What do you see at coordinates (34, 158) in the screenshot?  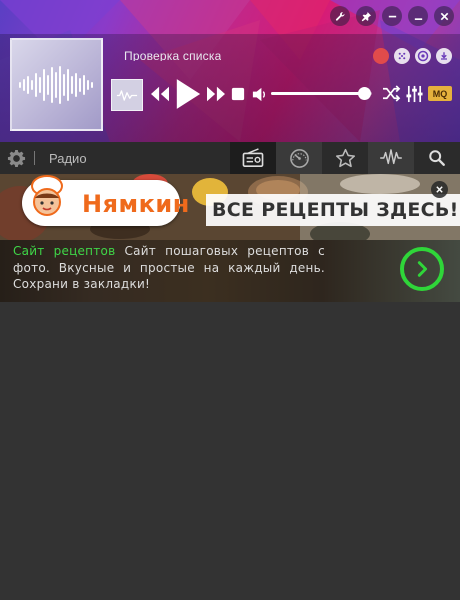 I see `toolbar-divider` at bounding box center [34, 158].